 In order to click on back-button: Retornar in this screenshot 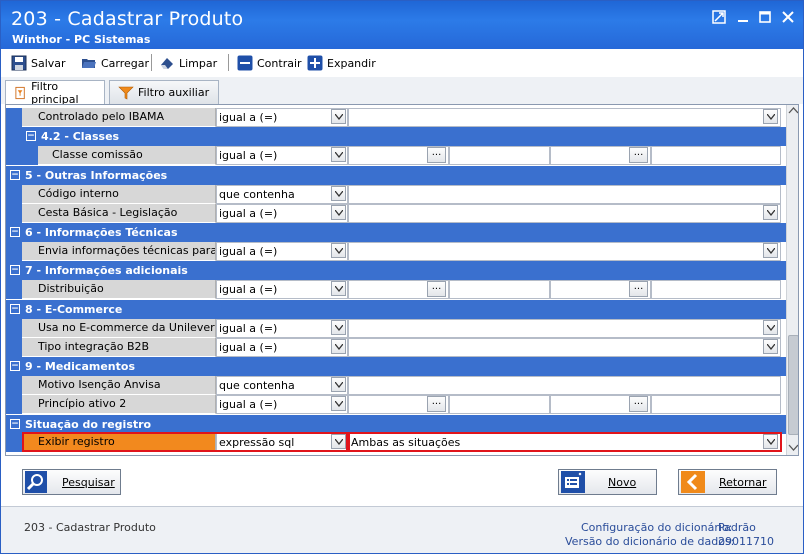, I will do `click(727, 482)`.